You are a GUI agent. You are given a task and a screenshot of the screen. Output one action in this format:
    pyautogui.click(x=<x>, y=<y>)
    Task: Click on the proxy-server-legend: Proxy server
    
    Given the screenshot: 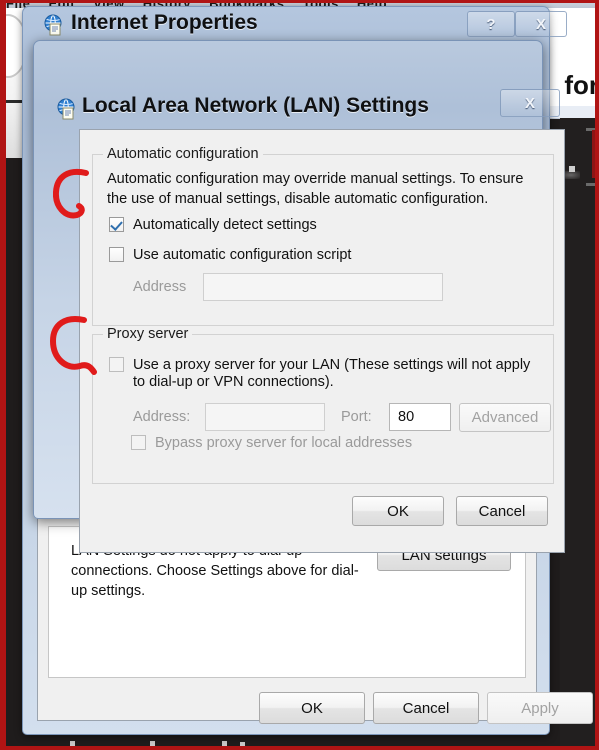 What is the action you would take?
    pyautogui.click(x=148, y=334)
    